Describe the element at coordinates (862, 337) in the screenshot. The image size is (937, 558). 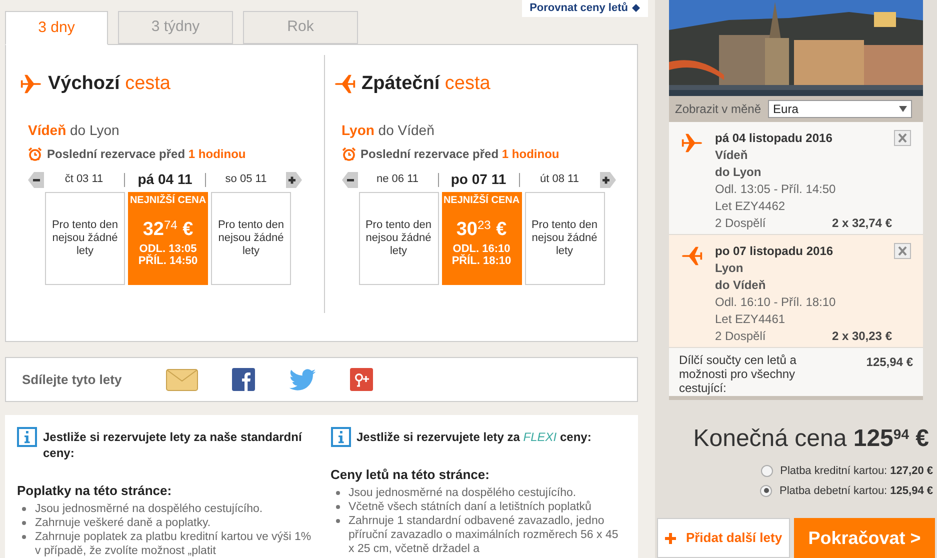
I see `flight-price: 2 x 30,23 €` at that location.